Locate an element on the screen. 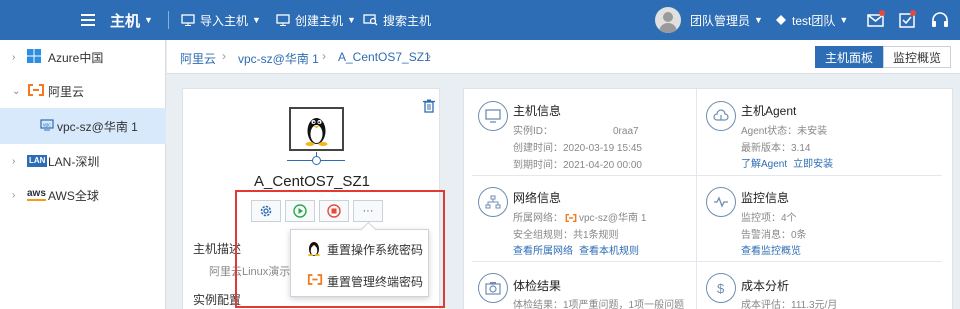 This screenshot has height=309, width=960. monitor-items-label: 监控项： is located at coordinates (761, 218).